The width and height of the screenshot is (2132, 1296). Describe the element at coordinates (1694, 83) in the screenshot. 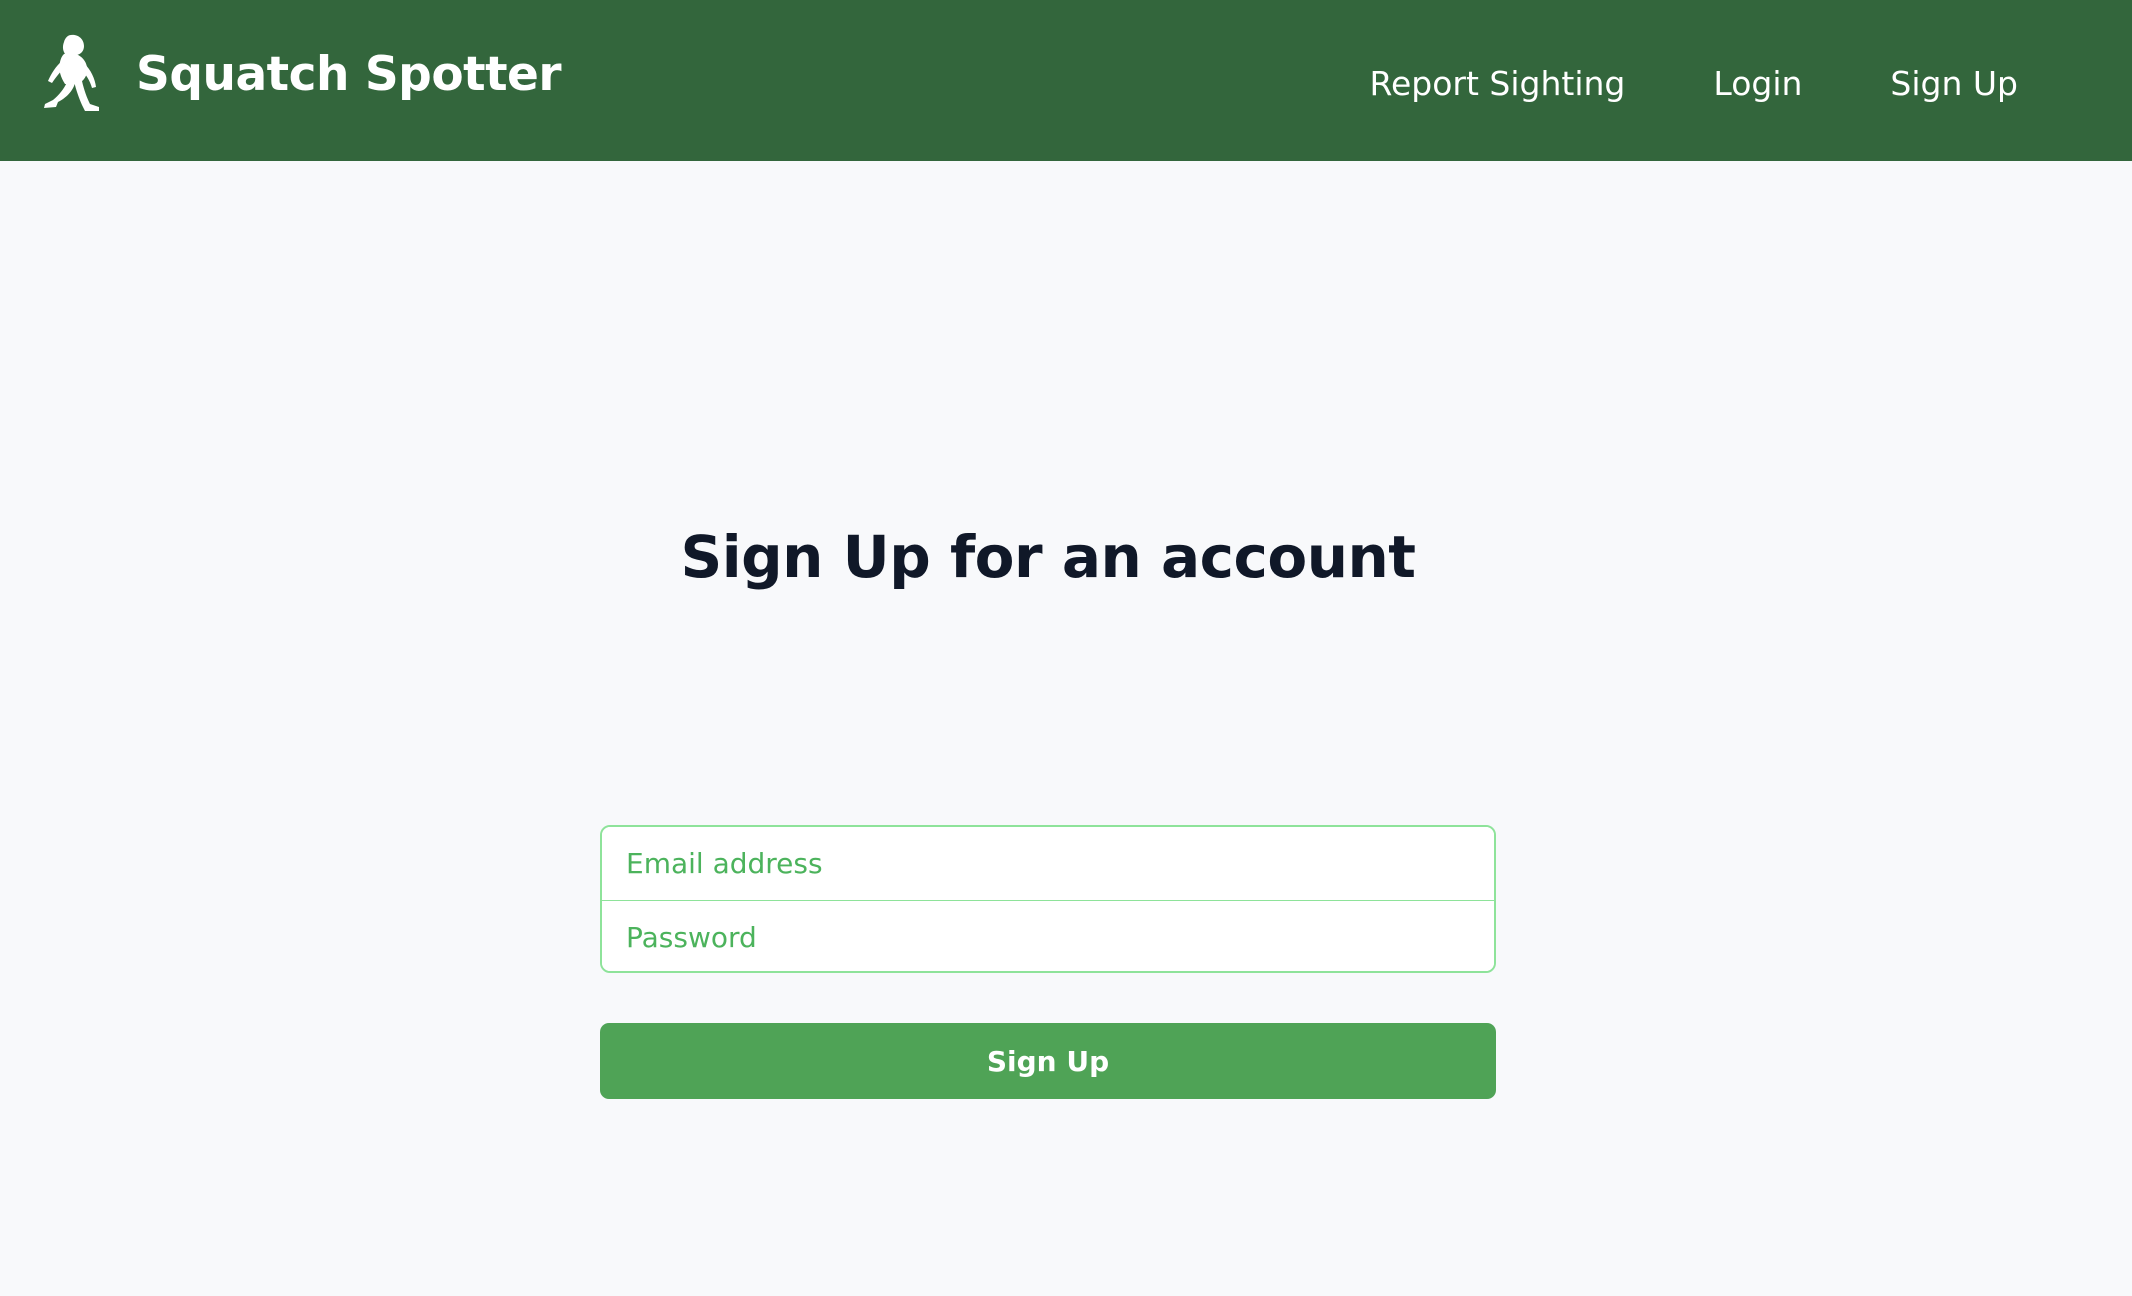

I see `main-nav: Report Sighting Login Sign Up` at that location.